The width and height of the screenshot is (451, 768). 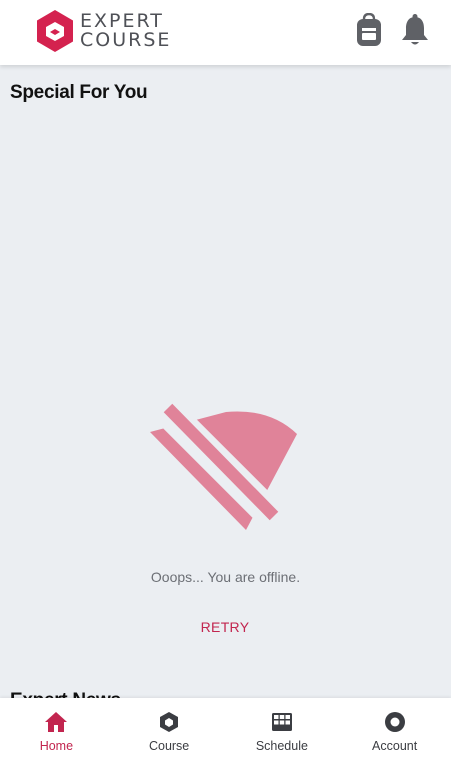 What do you see at coordinates (225, 577) in the screenshot?
I see `offline-message: Ooops... You are offline.` at bounding box center [225, 577].